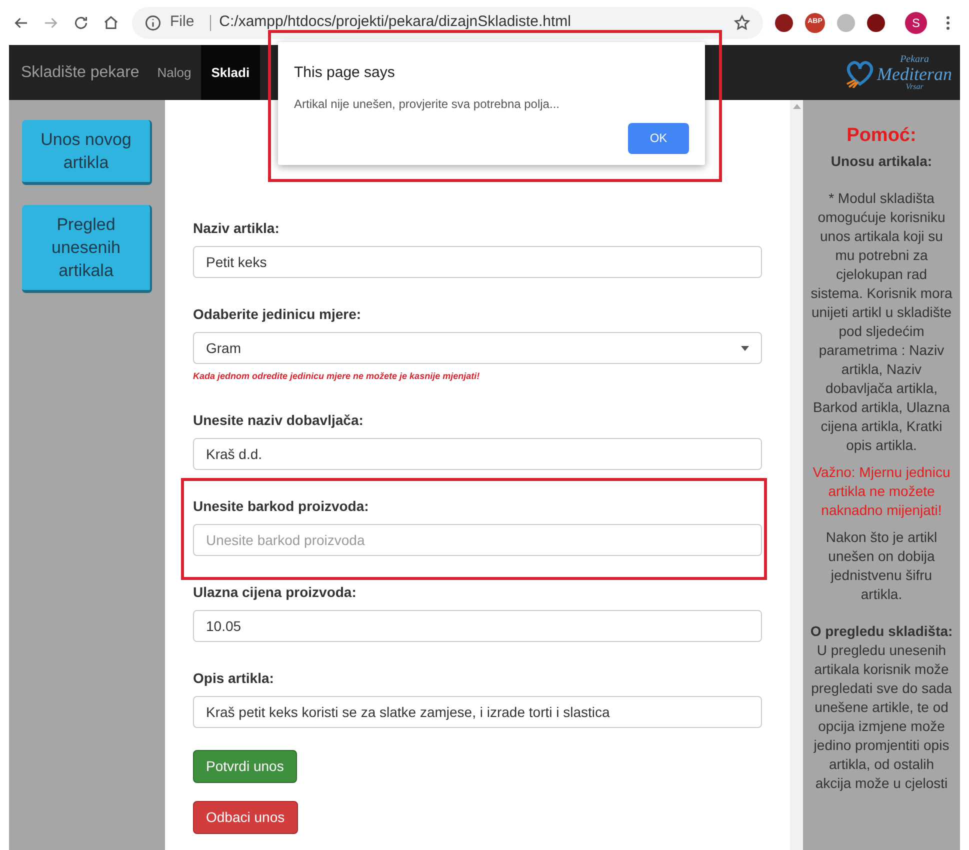 This screenshot has width=969, height=850. What do you see at coordinates (153, 23) in the screenshot?
I see `info-icon` at bounding box center [153, 23].